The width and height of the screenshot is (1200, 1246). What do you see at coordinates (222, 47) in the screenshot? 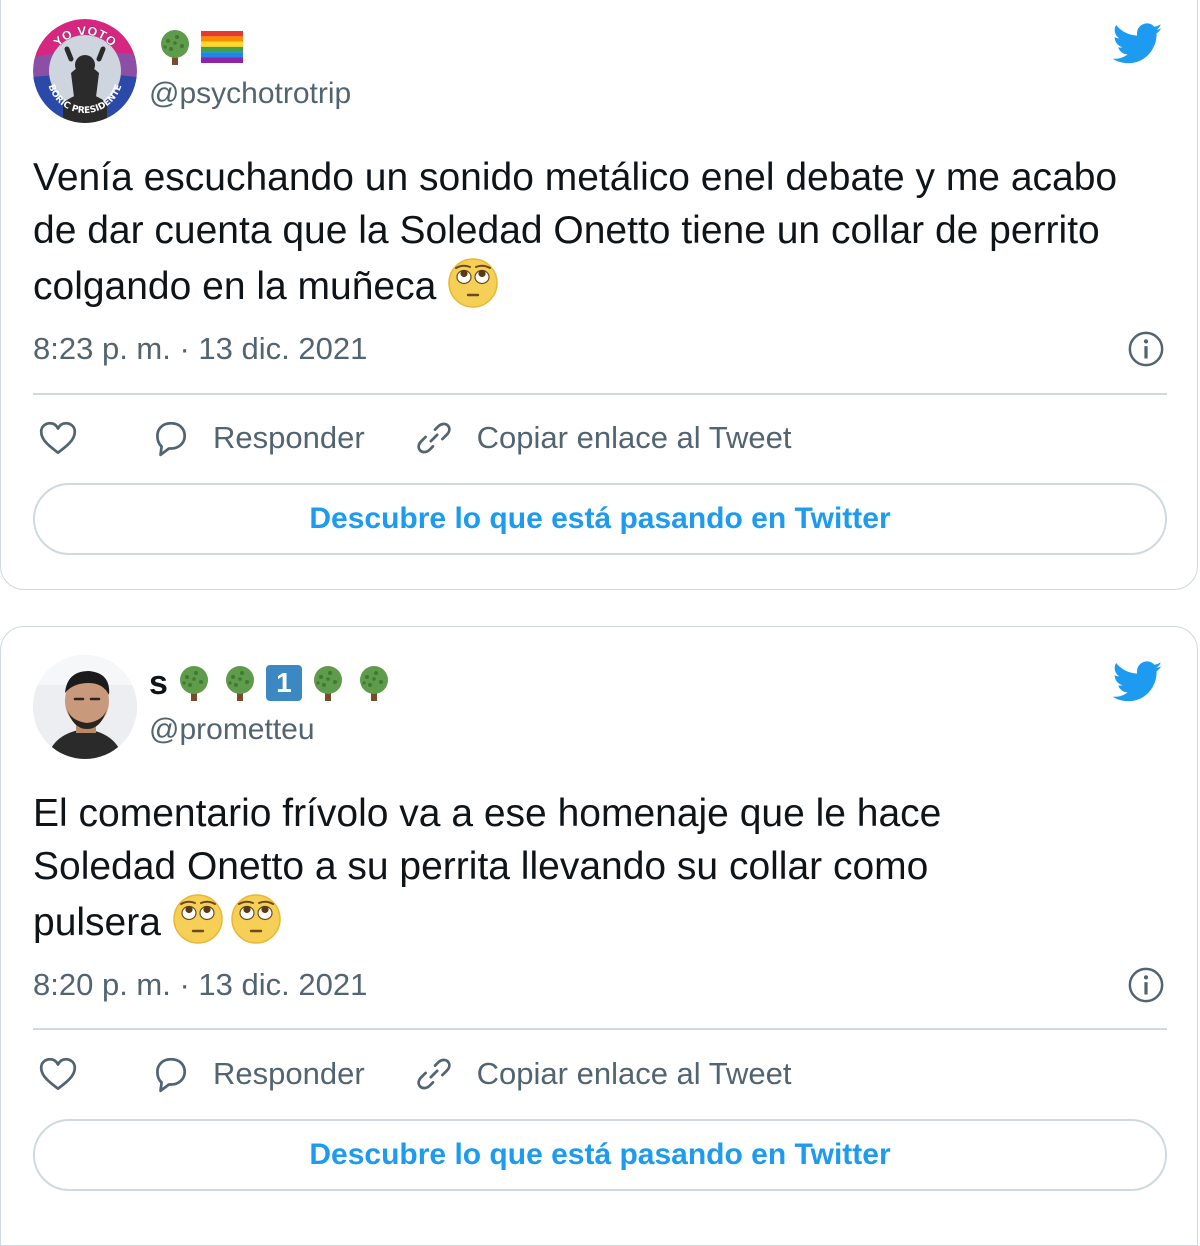
I see `rainbow-flag-emoji` at bounding box center [222, 47].